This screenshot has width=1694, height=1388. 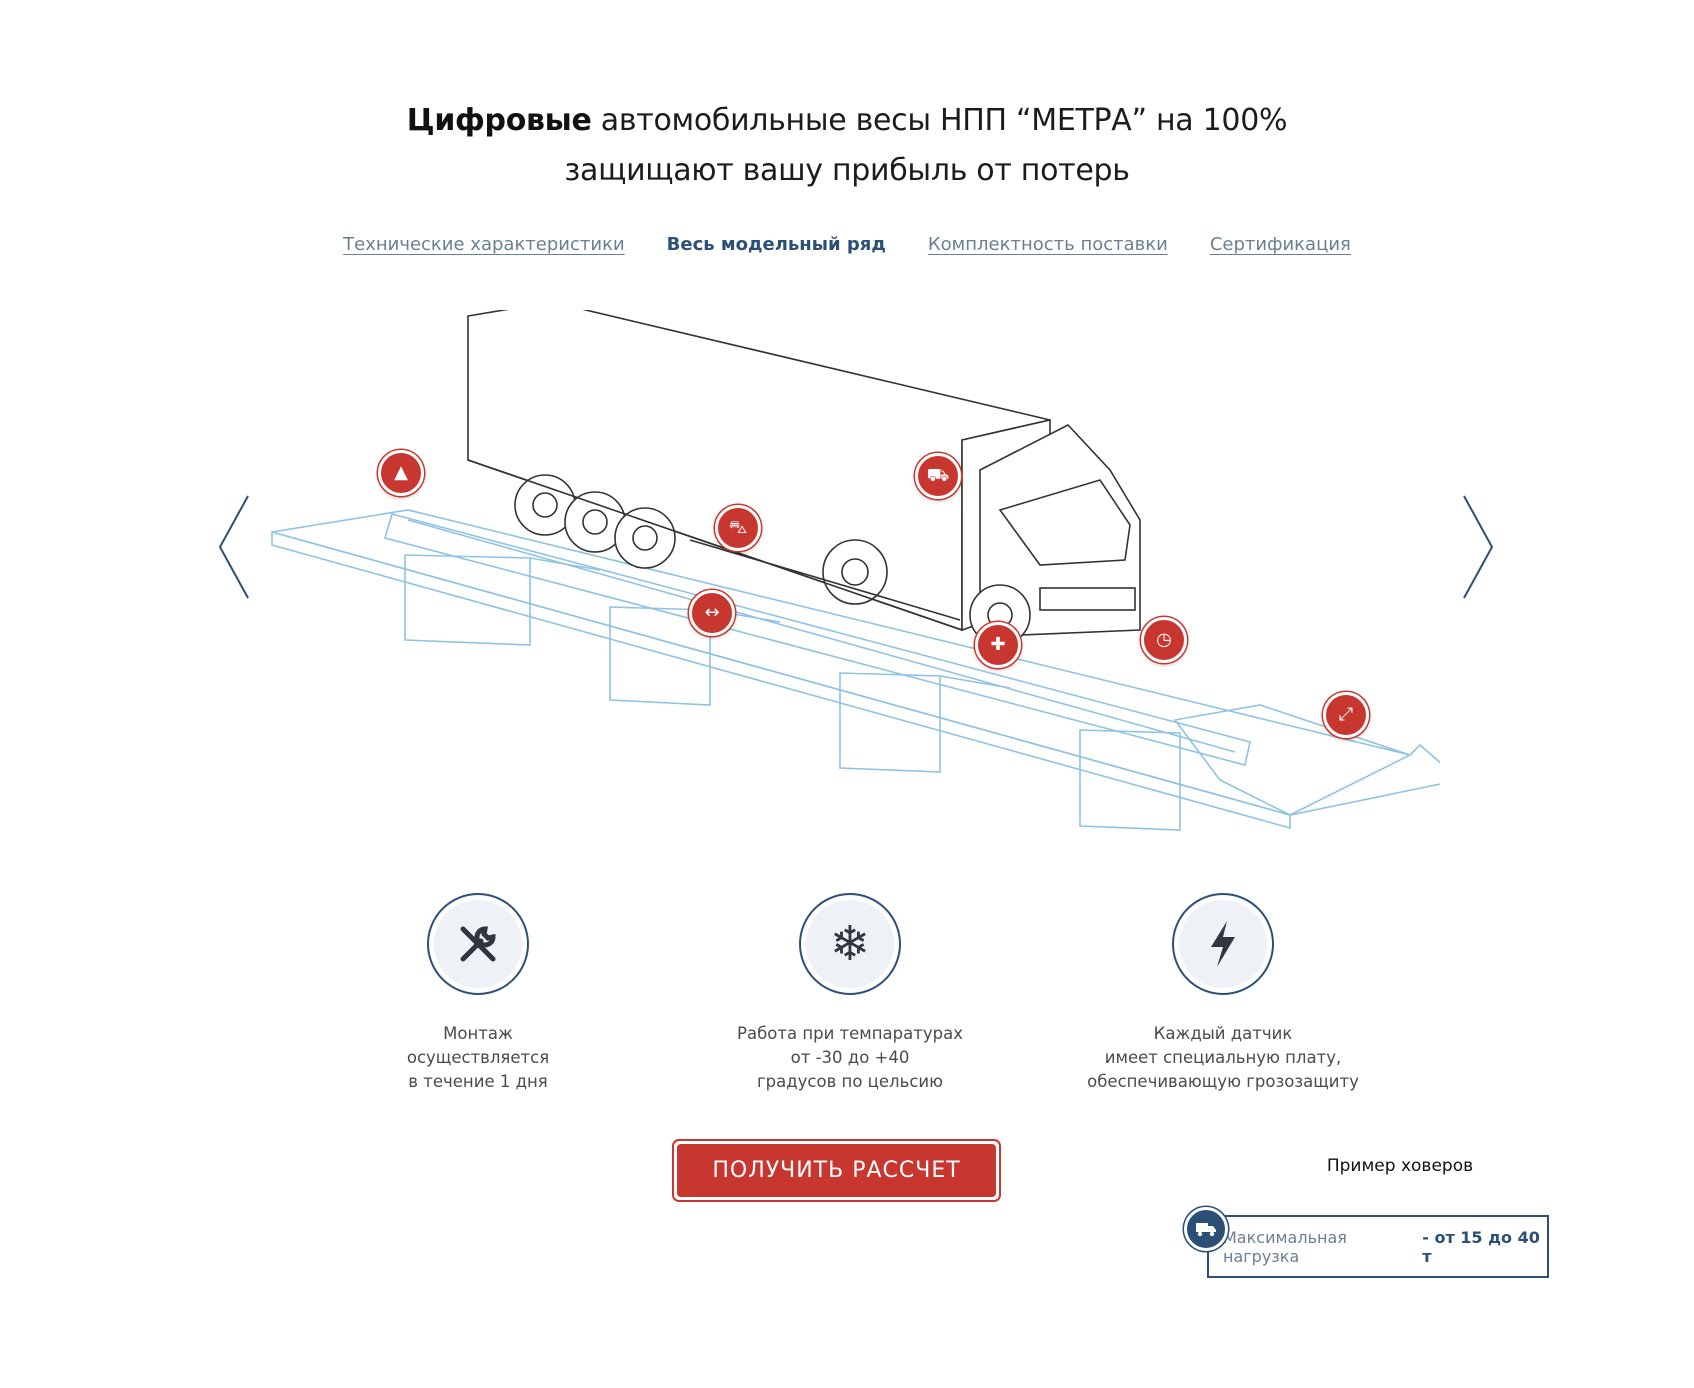 I want to click on prev-slide-button, so click(x=234, y=547).